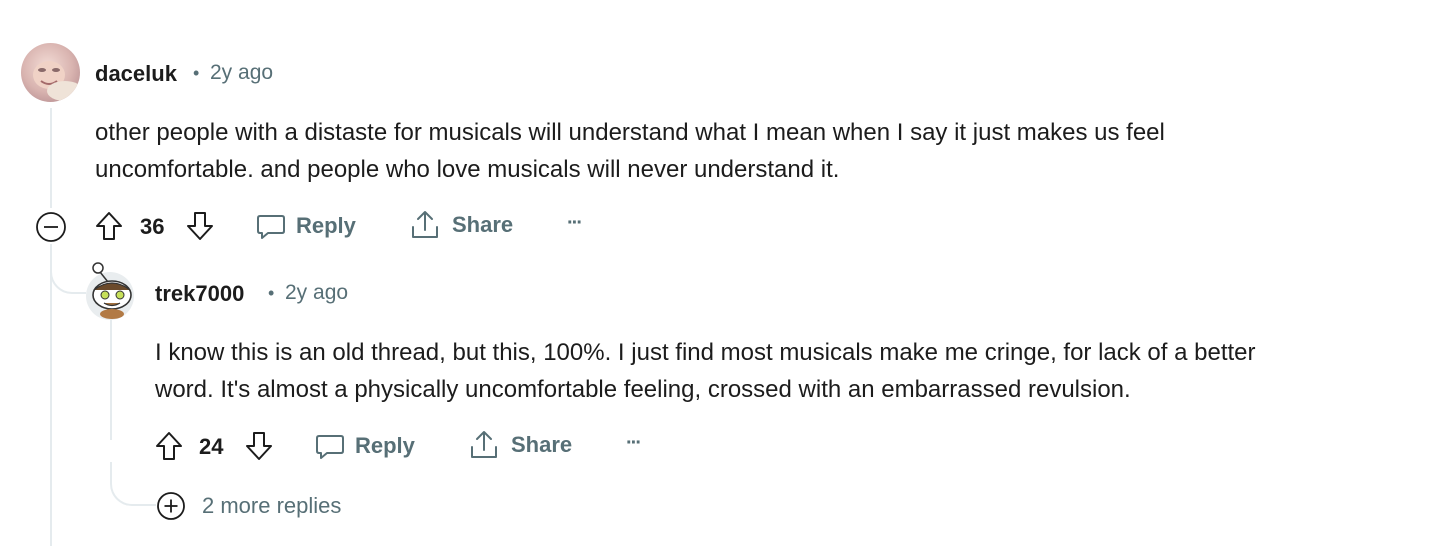 This screenshot has height=546, width=1456. I want to click on reply-share-button: Share, so click(520, 445).